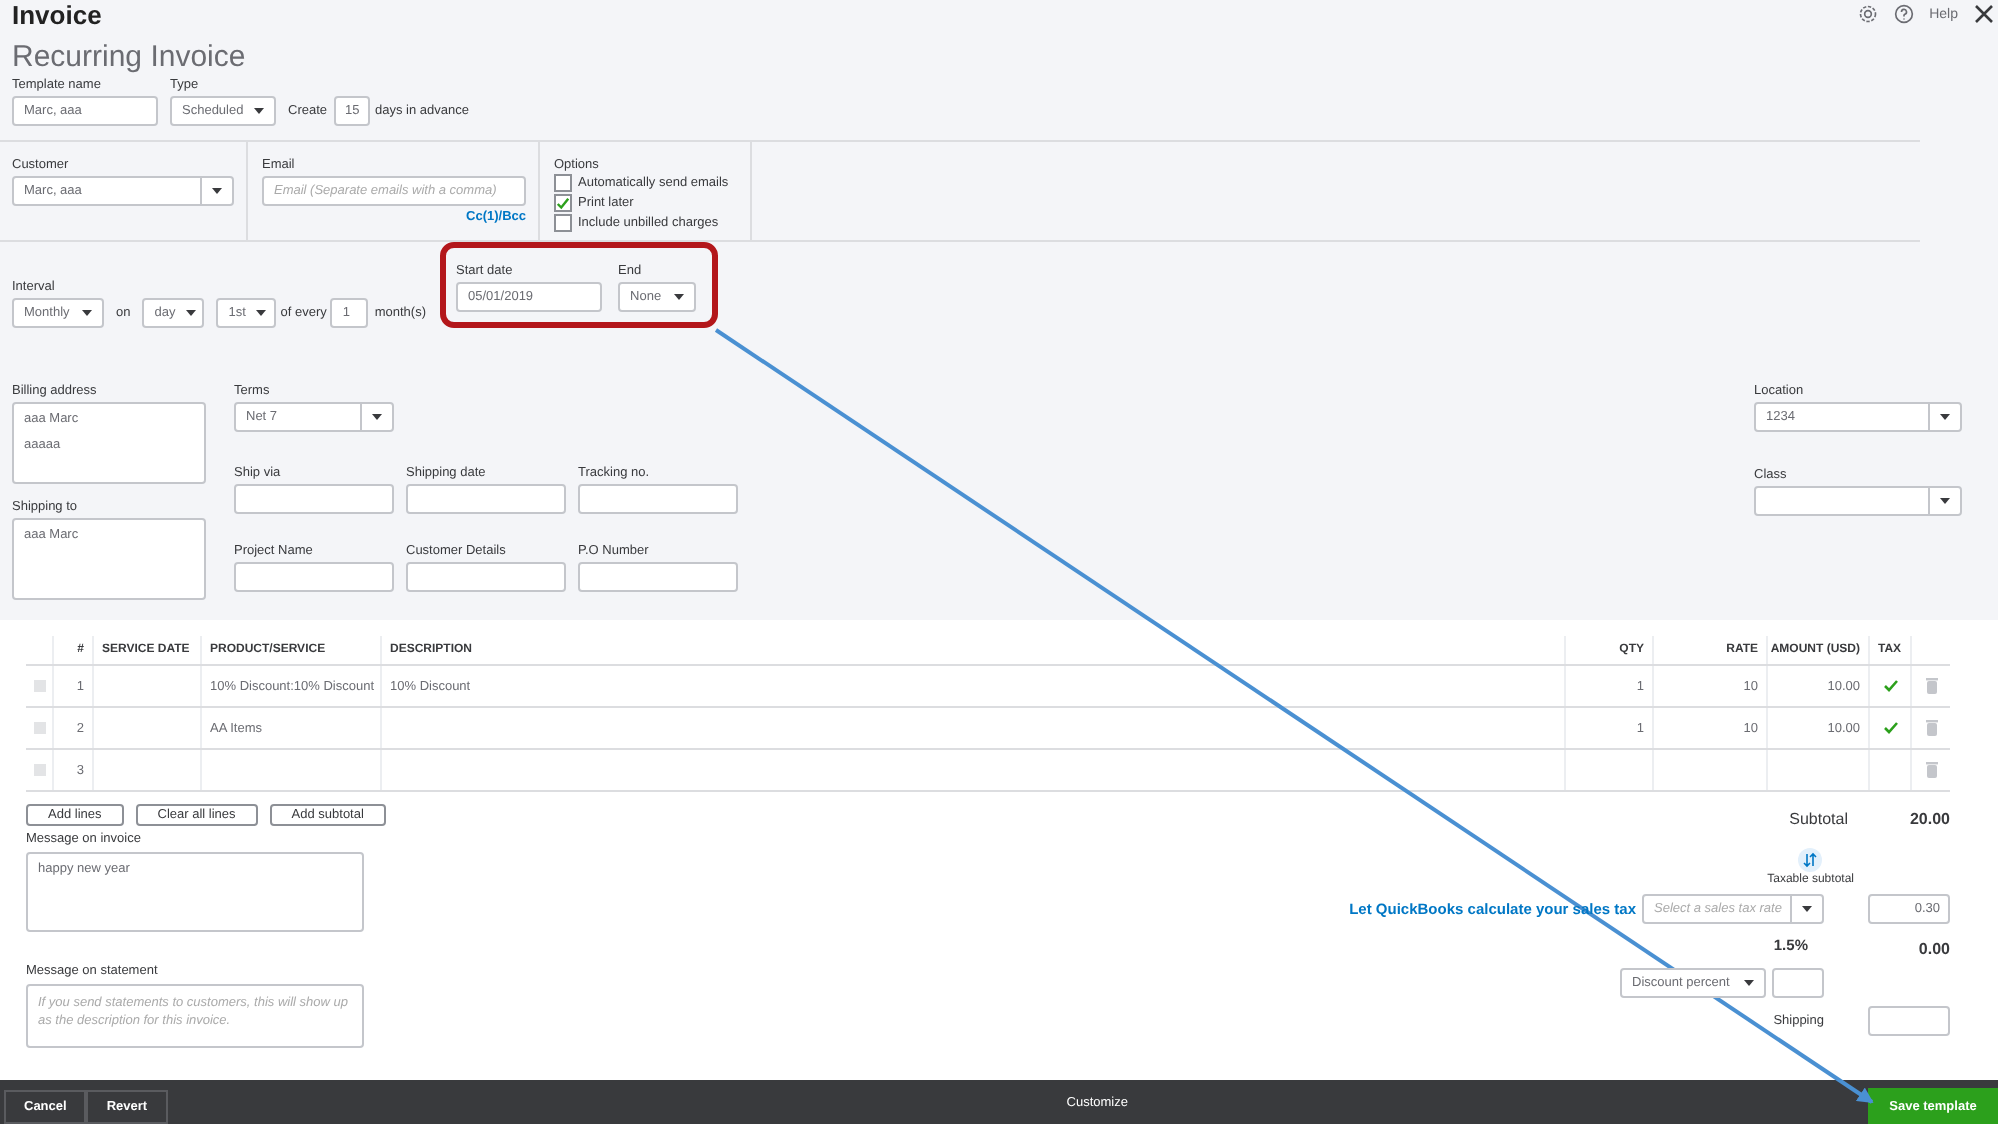 The width and height of the screenshot is (1998, 1124). Describe the element at coordinates (1903, 14) in the screenshot. I see `help-icon` at that location.